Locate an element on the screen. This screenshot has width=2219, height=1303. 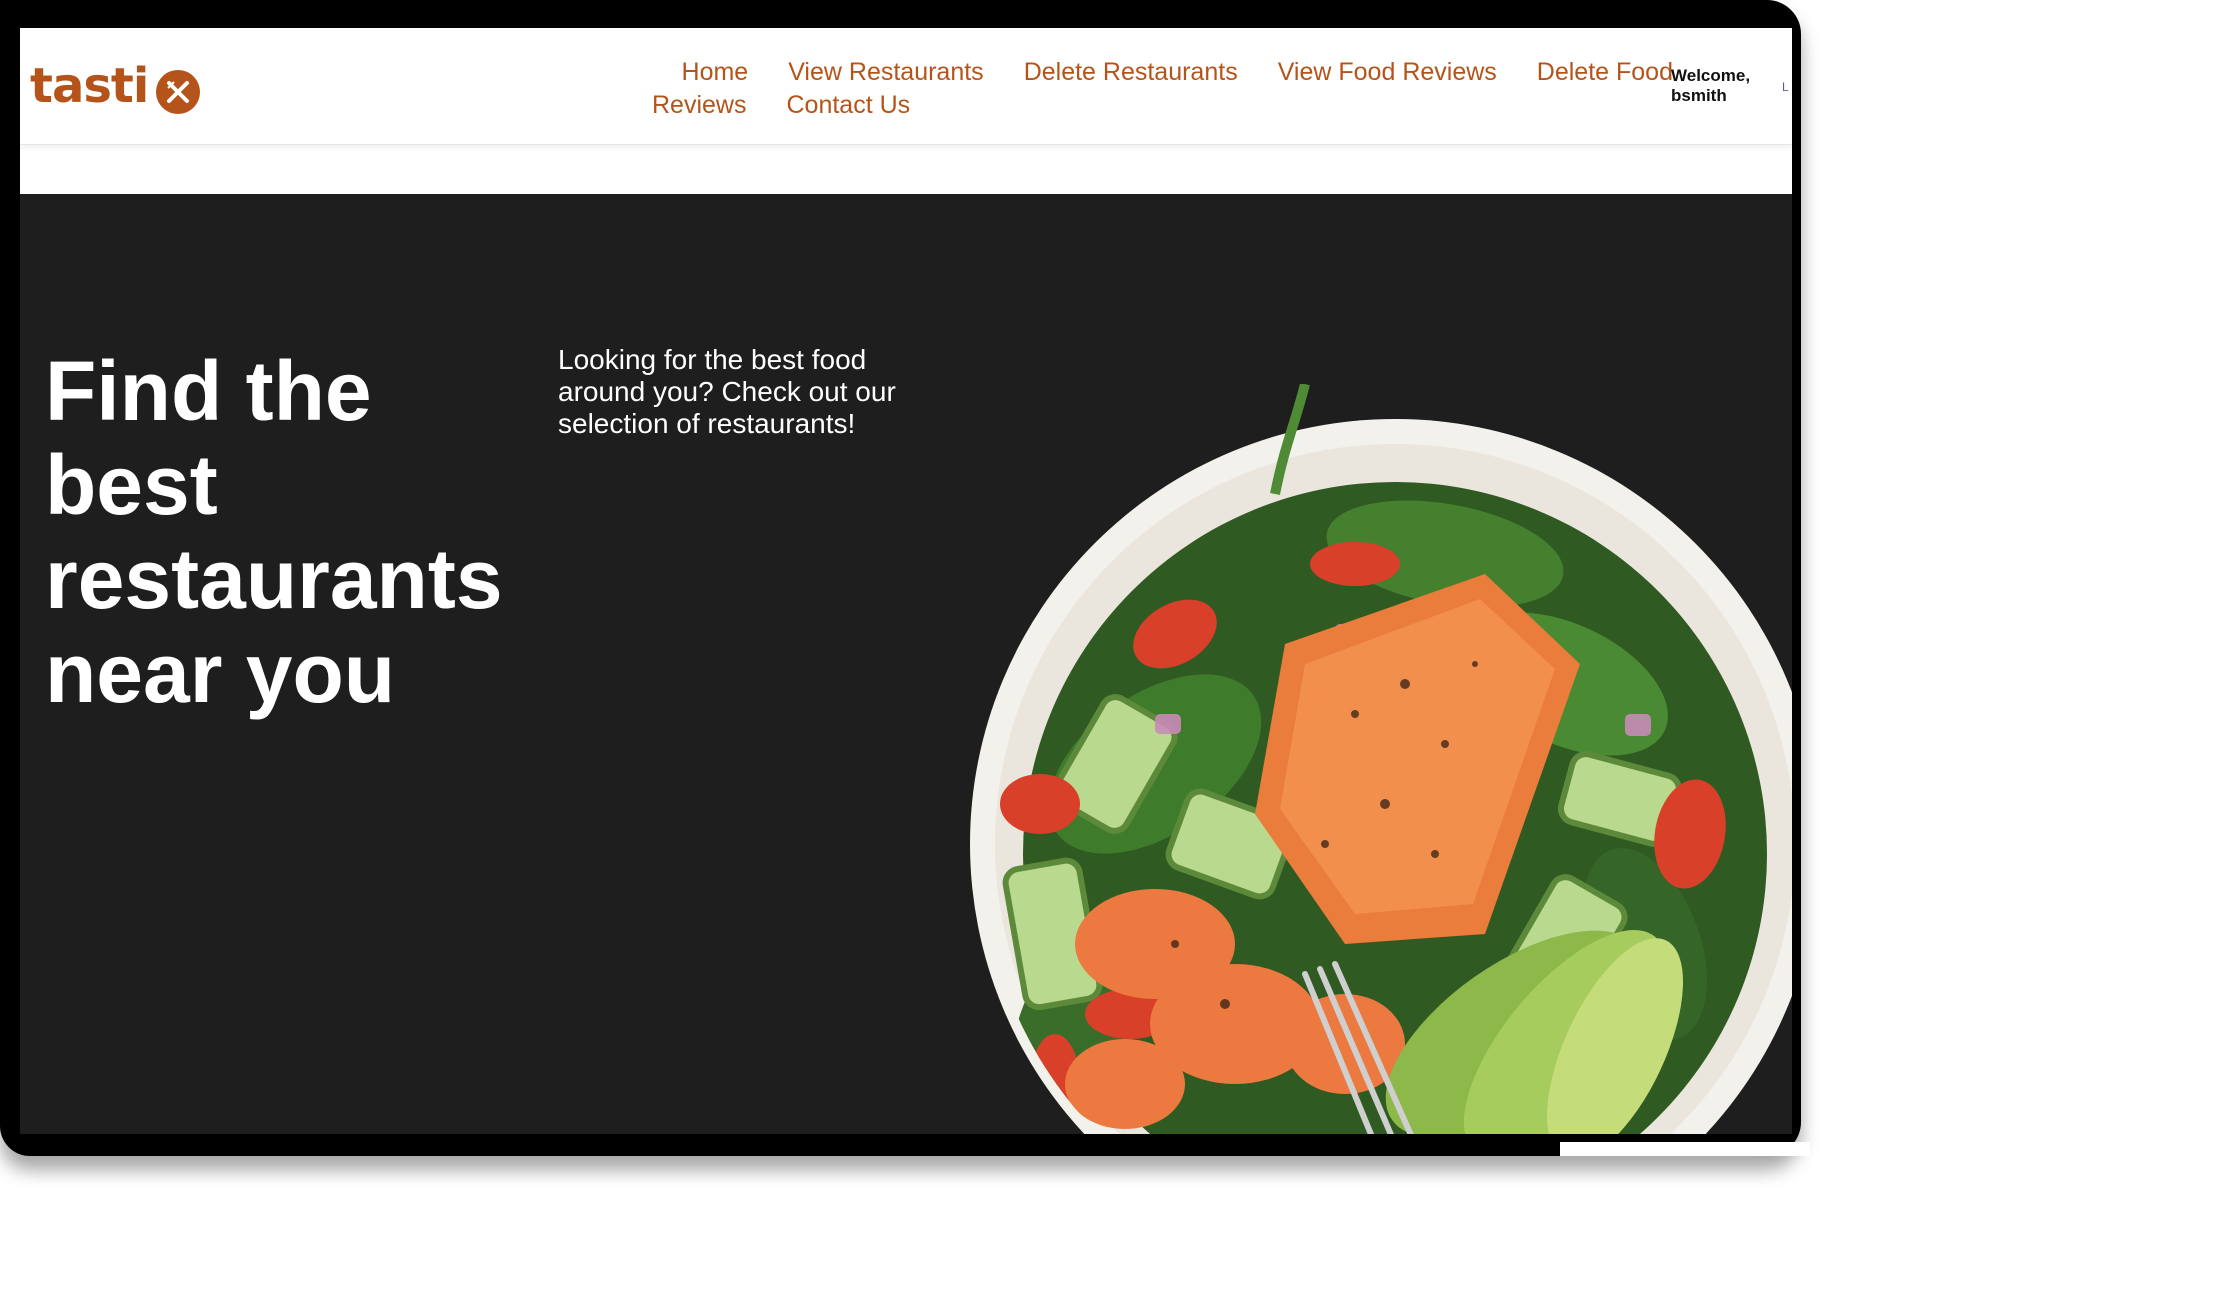
welcome-label: Welcome, is located at coordinates (1711, 75).